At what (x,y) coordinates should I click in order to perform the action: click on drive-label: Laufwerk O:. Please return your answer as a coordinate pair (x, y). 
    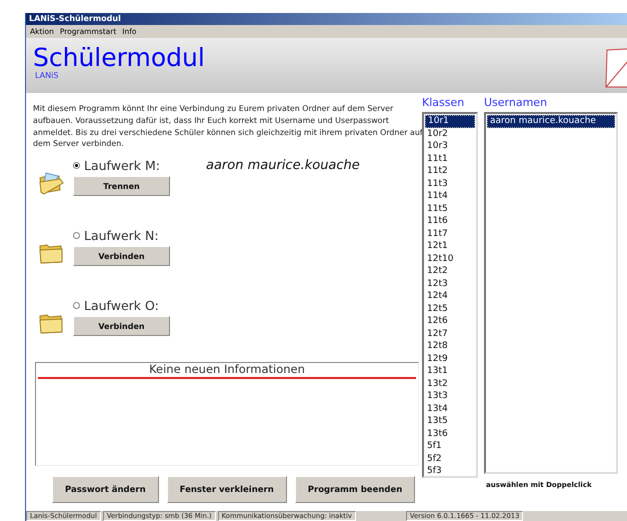
    Looking at the image, I should click on (122, 306).